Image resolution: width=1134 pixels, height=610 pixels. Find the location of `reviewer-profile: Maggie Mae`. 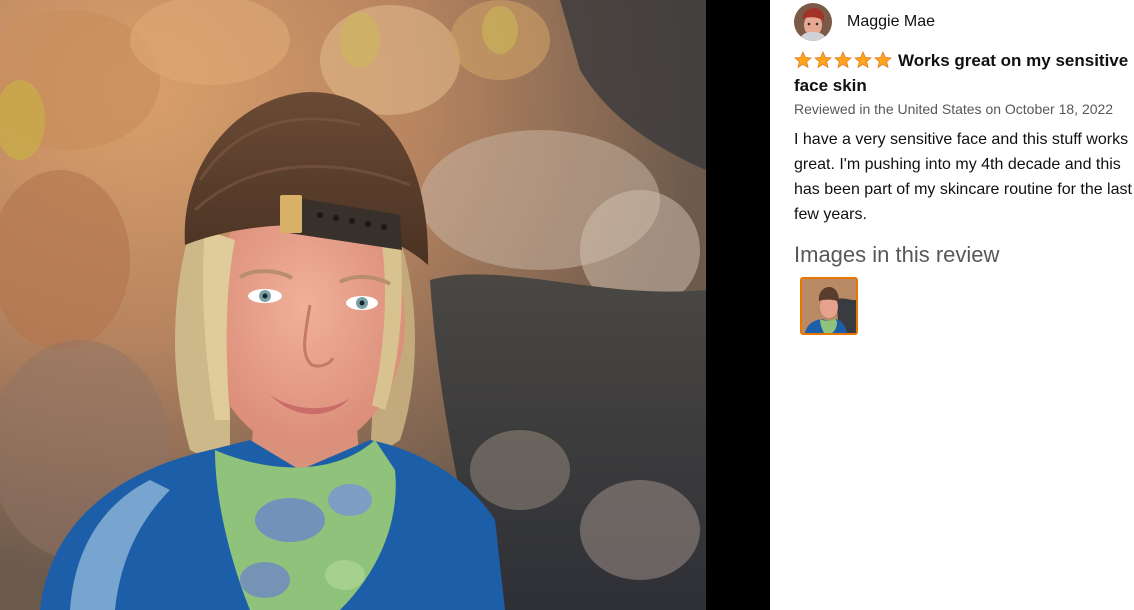

reviewer-profile: Maggie Mae is located at coordinates (864, 22).